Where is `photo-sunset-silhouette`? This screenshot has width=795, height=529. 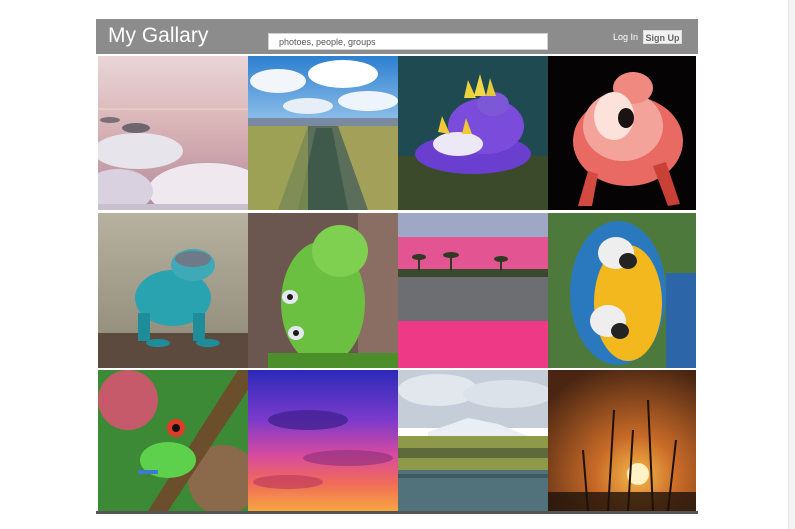 photo-sunset-silhouette is located at coordinates (622, 440).